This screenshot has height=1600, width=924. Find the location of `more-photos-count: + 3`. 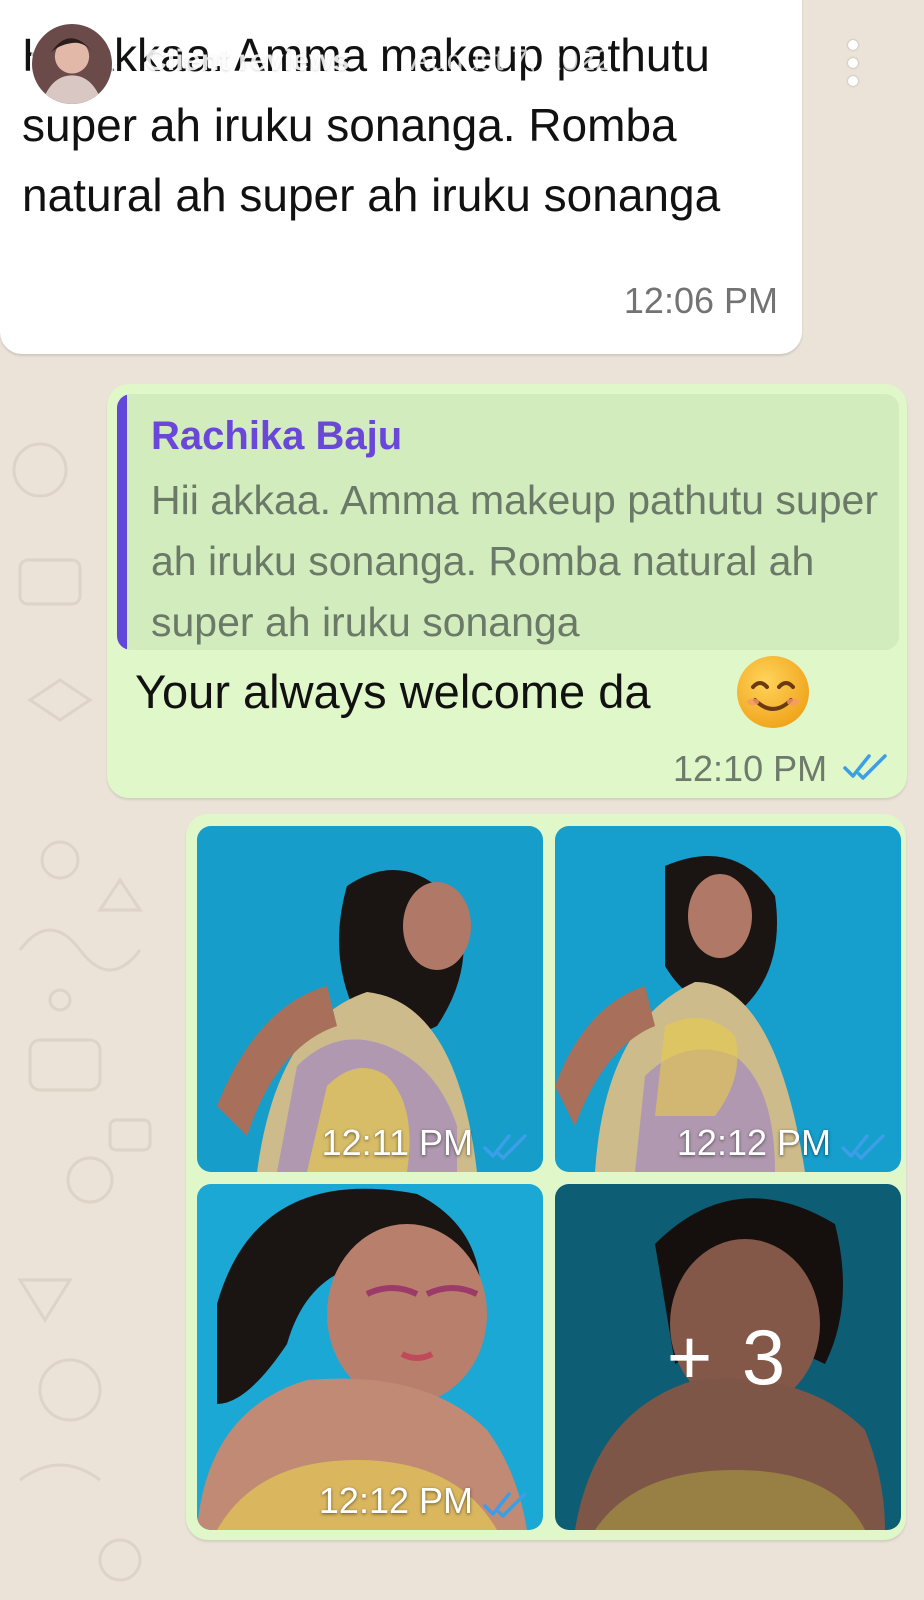

more-photos-count: + 3 is located at coordinates (728, 1357).